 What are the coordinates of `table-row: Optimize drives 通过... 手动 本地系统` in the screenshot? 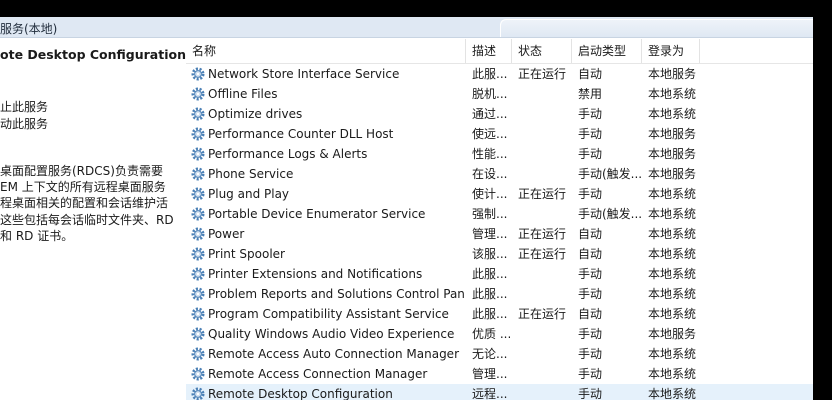 It's located at (499, 114).